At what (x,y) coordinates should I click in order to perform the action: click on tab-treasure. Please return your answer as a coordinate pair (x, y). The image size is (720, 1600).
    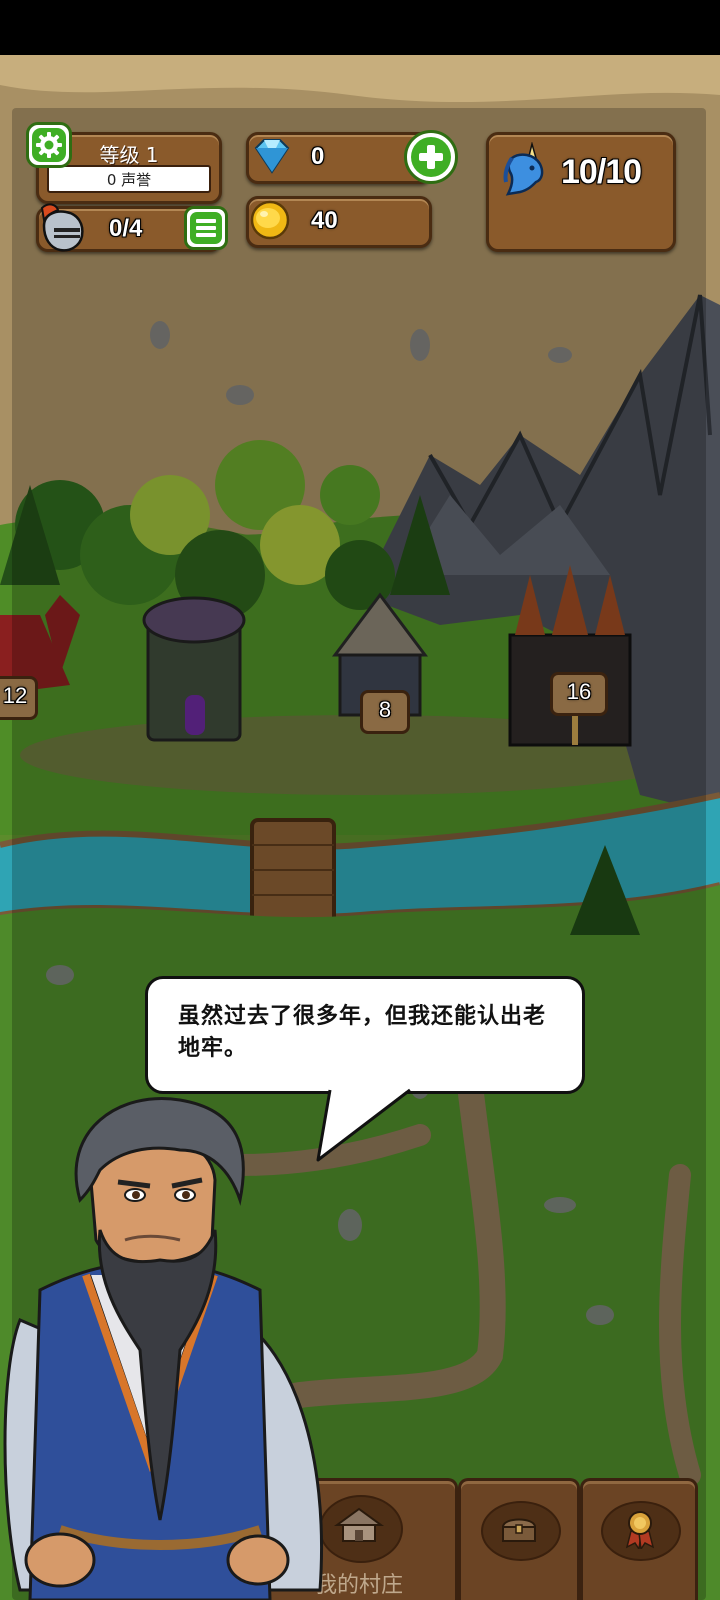
    Looking at the image, I should click on (519, 1539).